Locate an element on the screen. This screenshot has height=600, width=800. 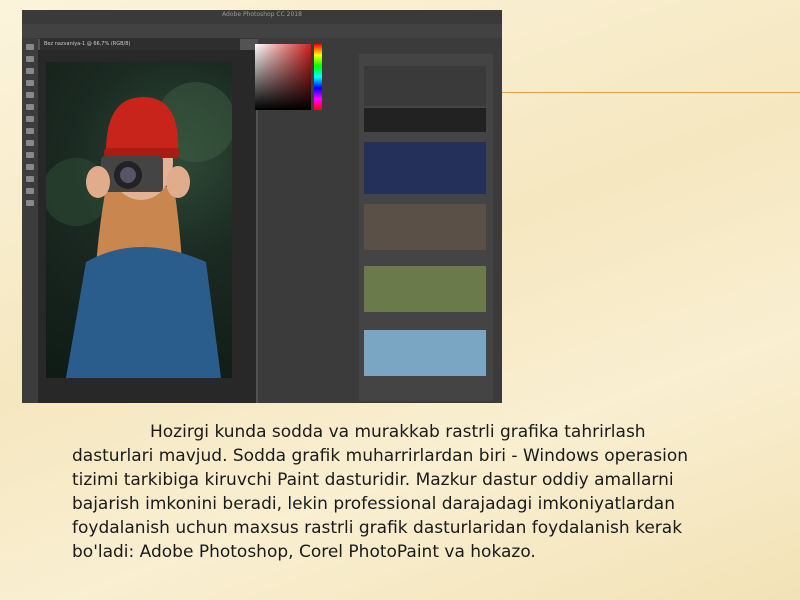
options-bar is located at coordinates (262, 31).